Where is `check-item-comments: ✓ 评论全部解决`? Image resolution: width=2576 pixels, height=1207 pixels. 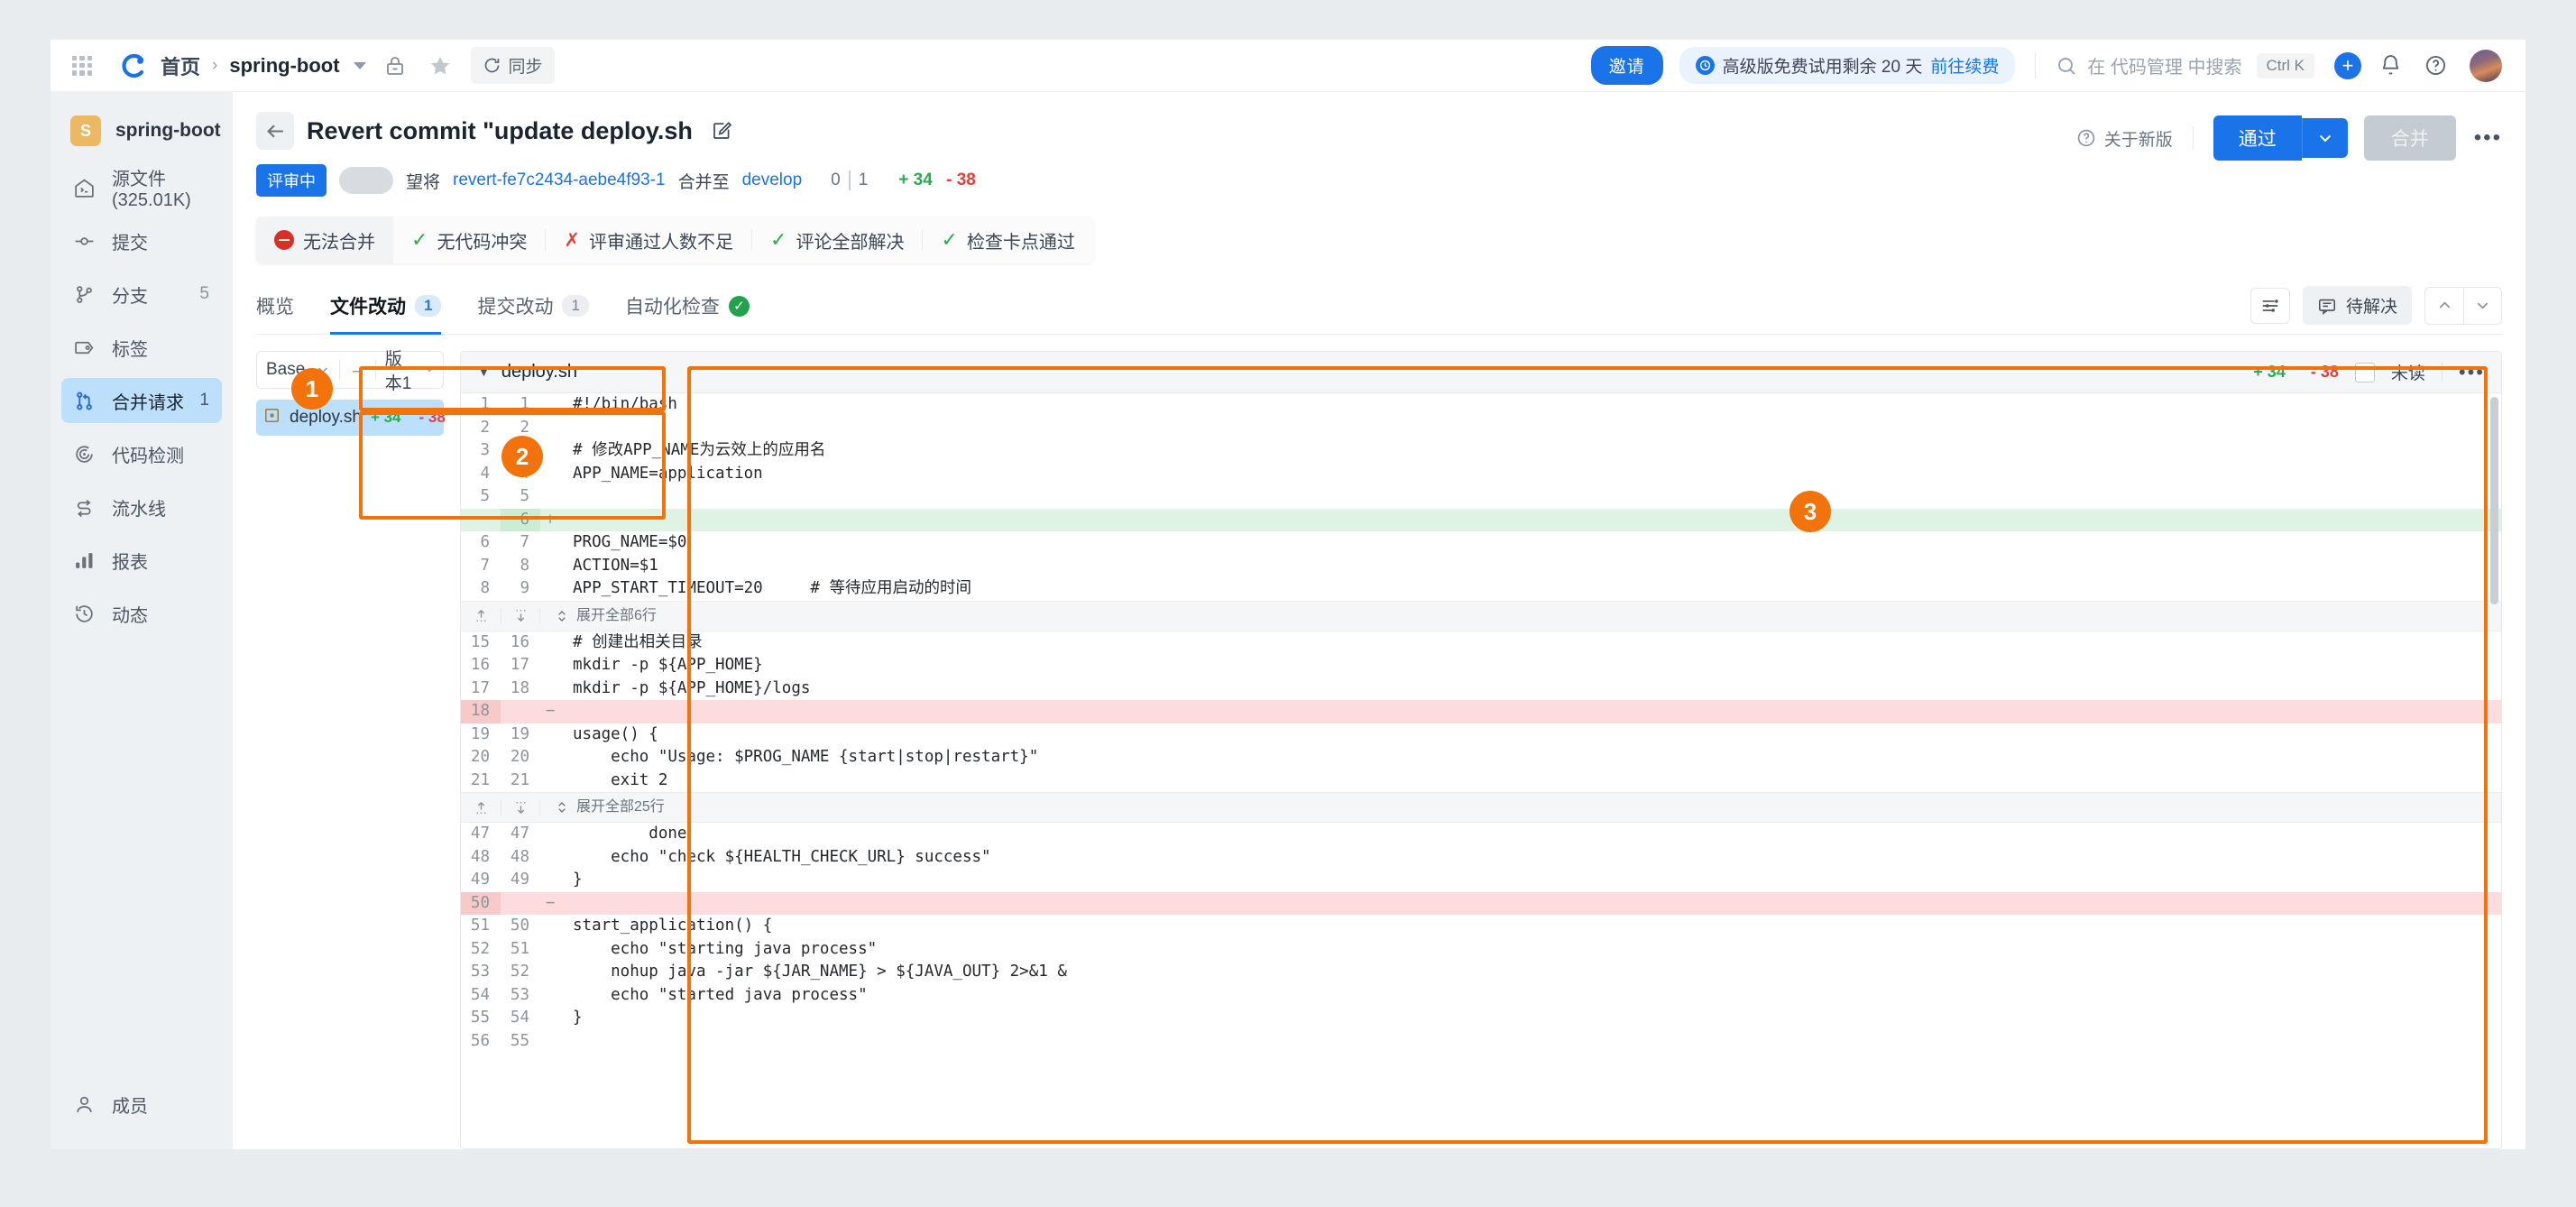
check-item-comments: ✓ 评论全部解决 is located at coordinates (837, 240).